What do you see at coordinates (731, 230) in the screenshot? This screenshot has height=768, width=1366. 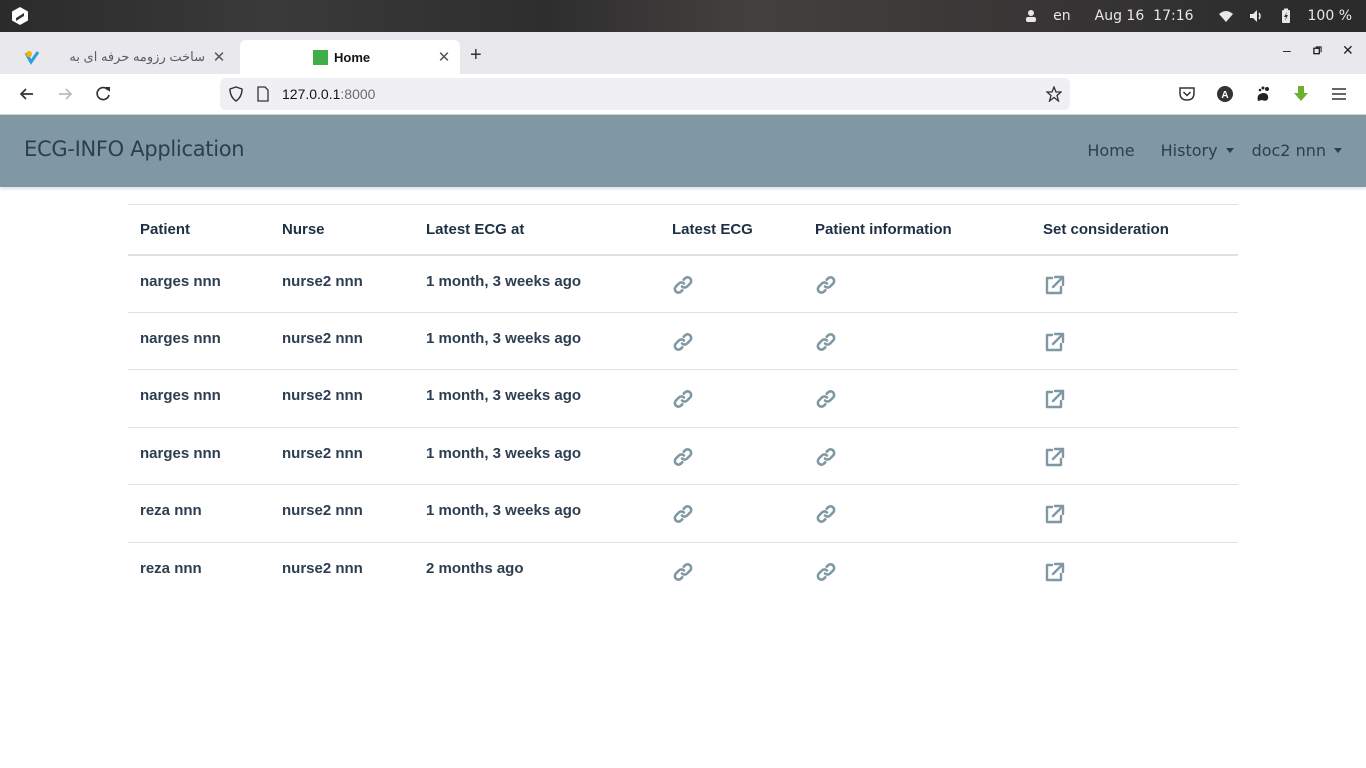 I see `header-latest-ecg: Latest ECG` at bounding box center [731, 230].